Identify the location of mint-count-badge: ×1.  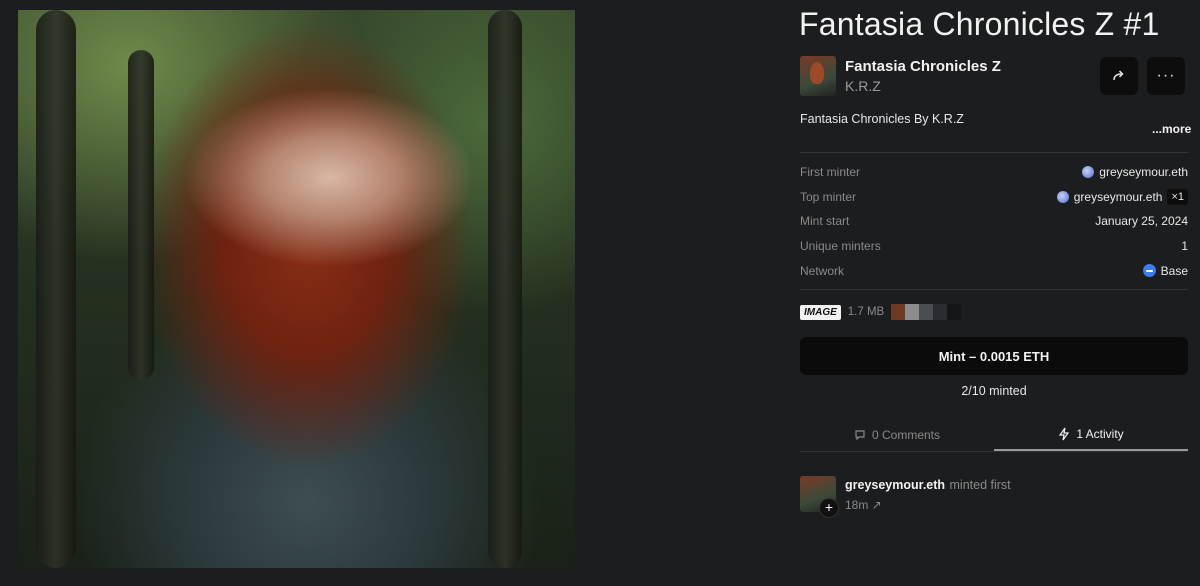
(1177, 196).